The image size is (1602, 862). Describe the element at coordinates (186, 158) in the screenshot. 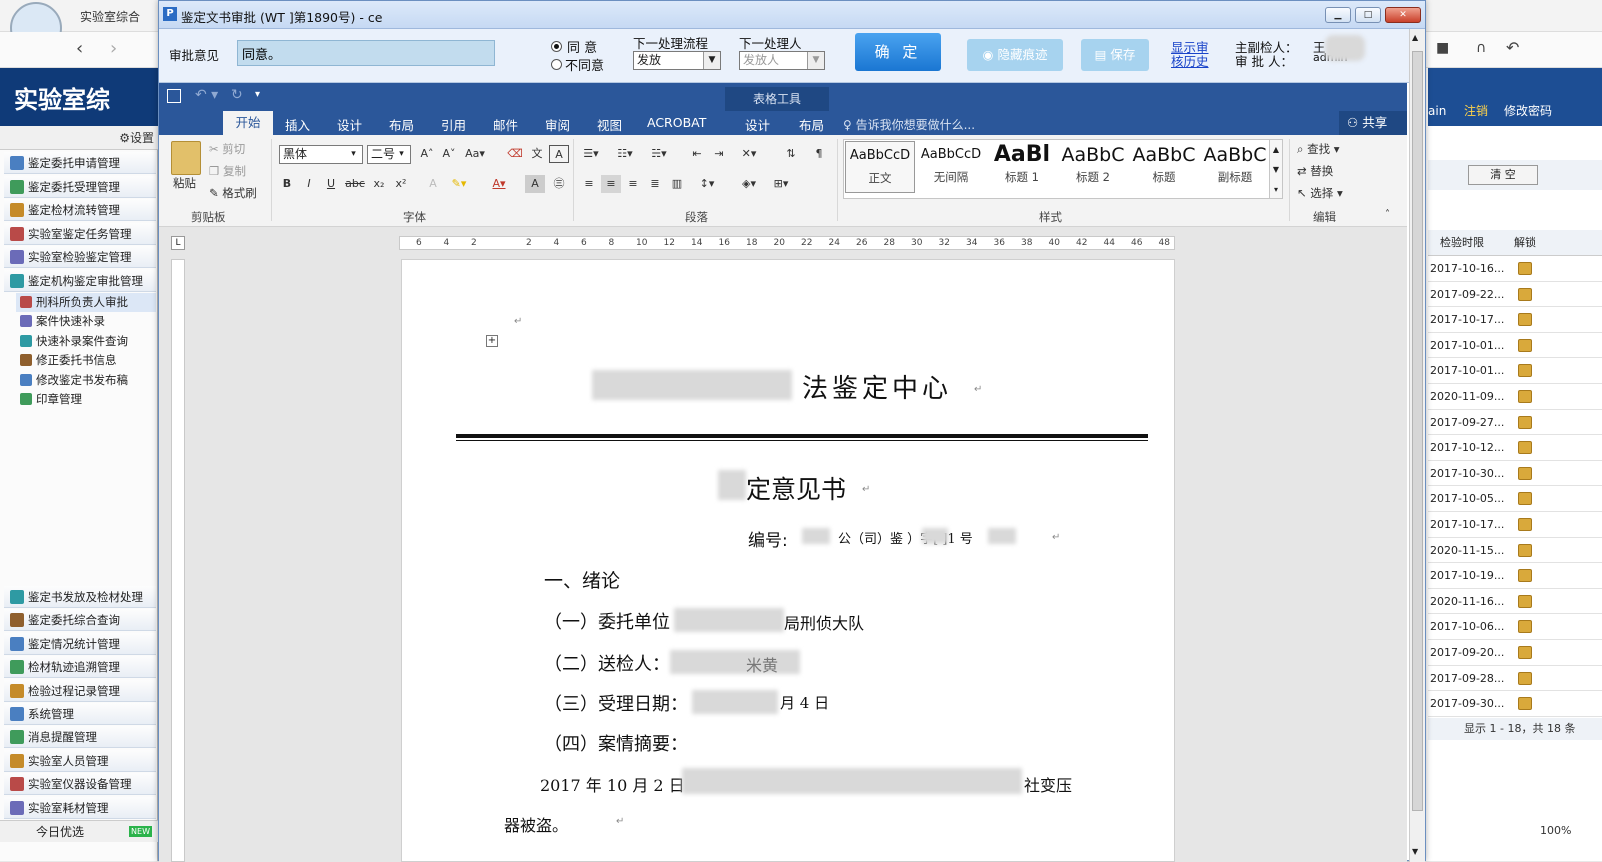

I see `paste-icon` at that location.